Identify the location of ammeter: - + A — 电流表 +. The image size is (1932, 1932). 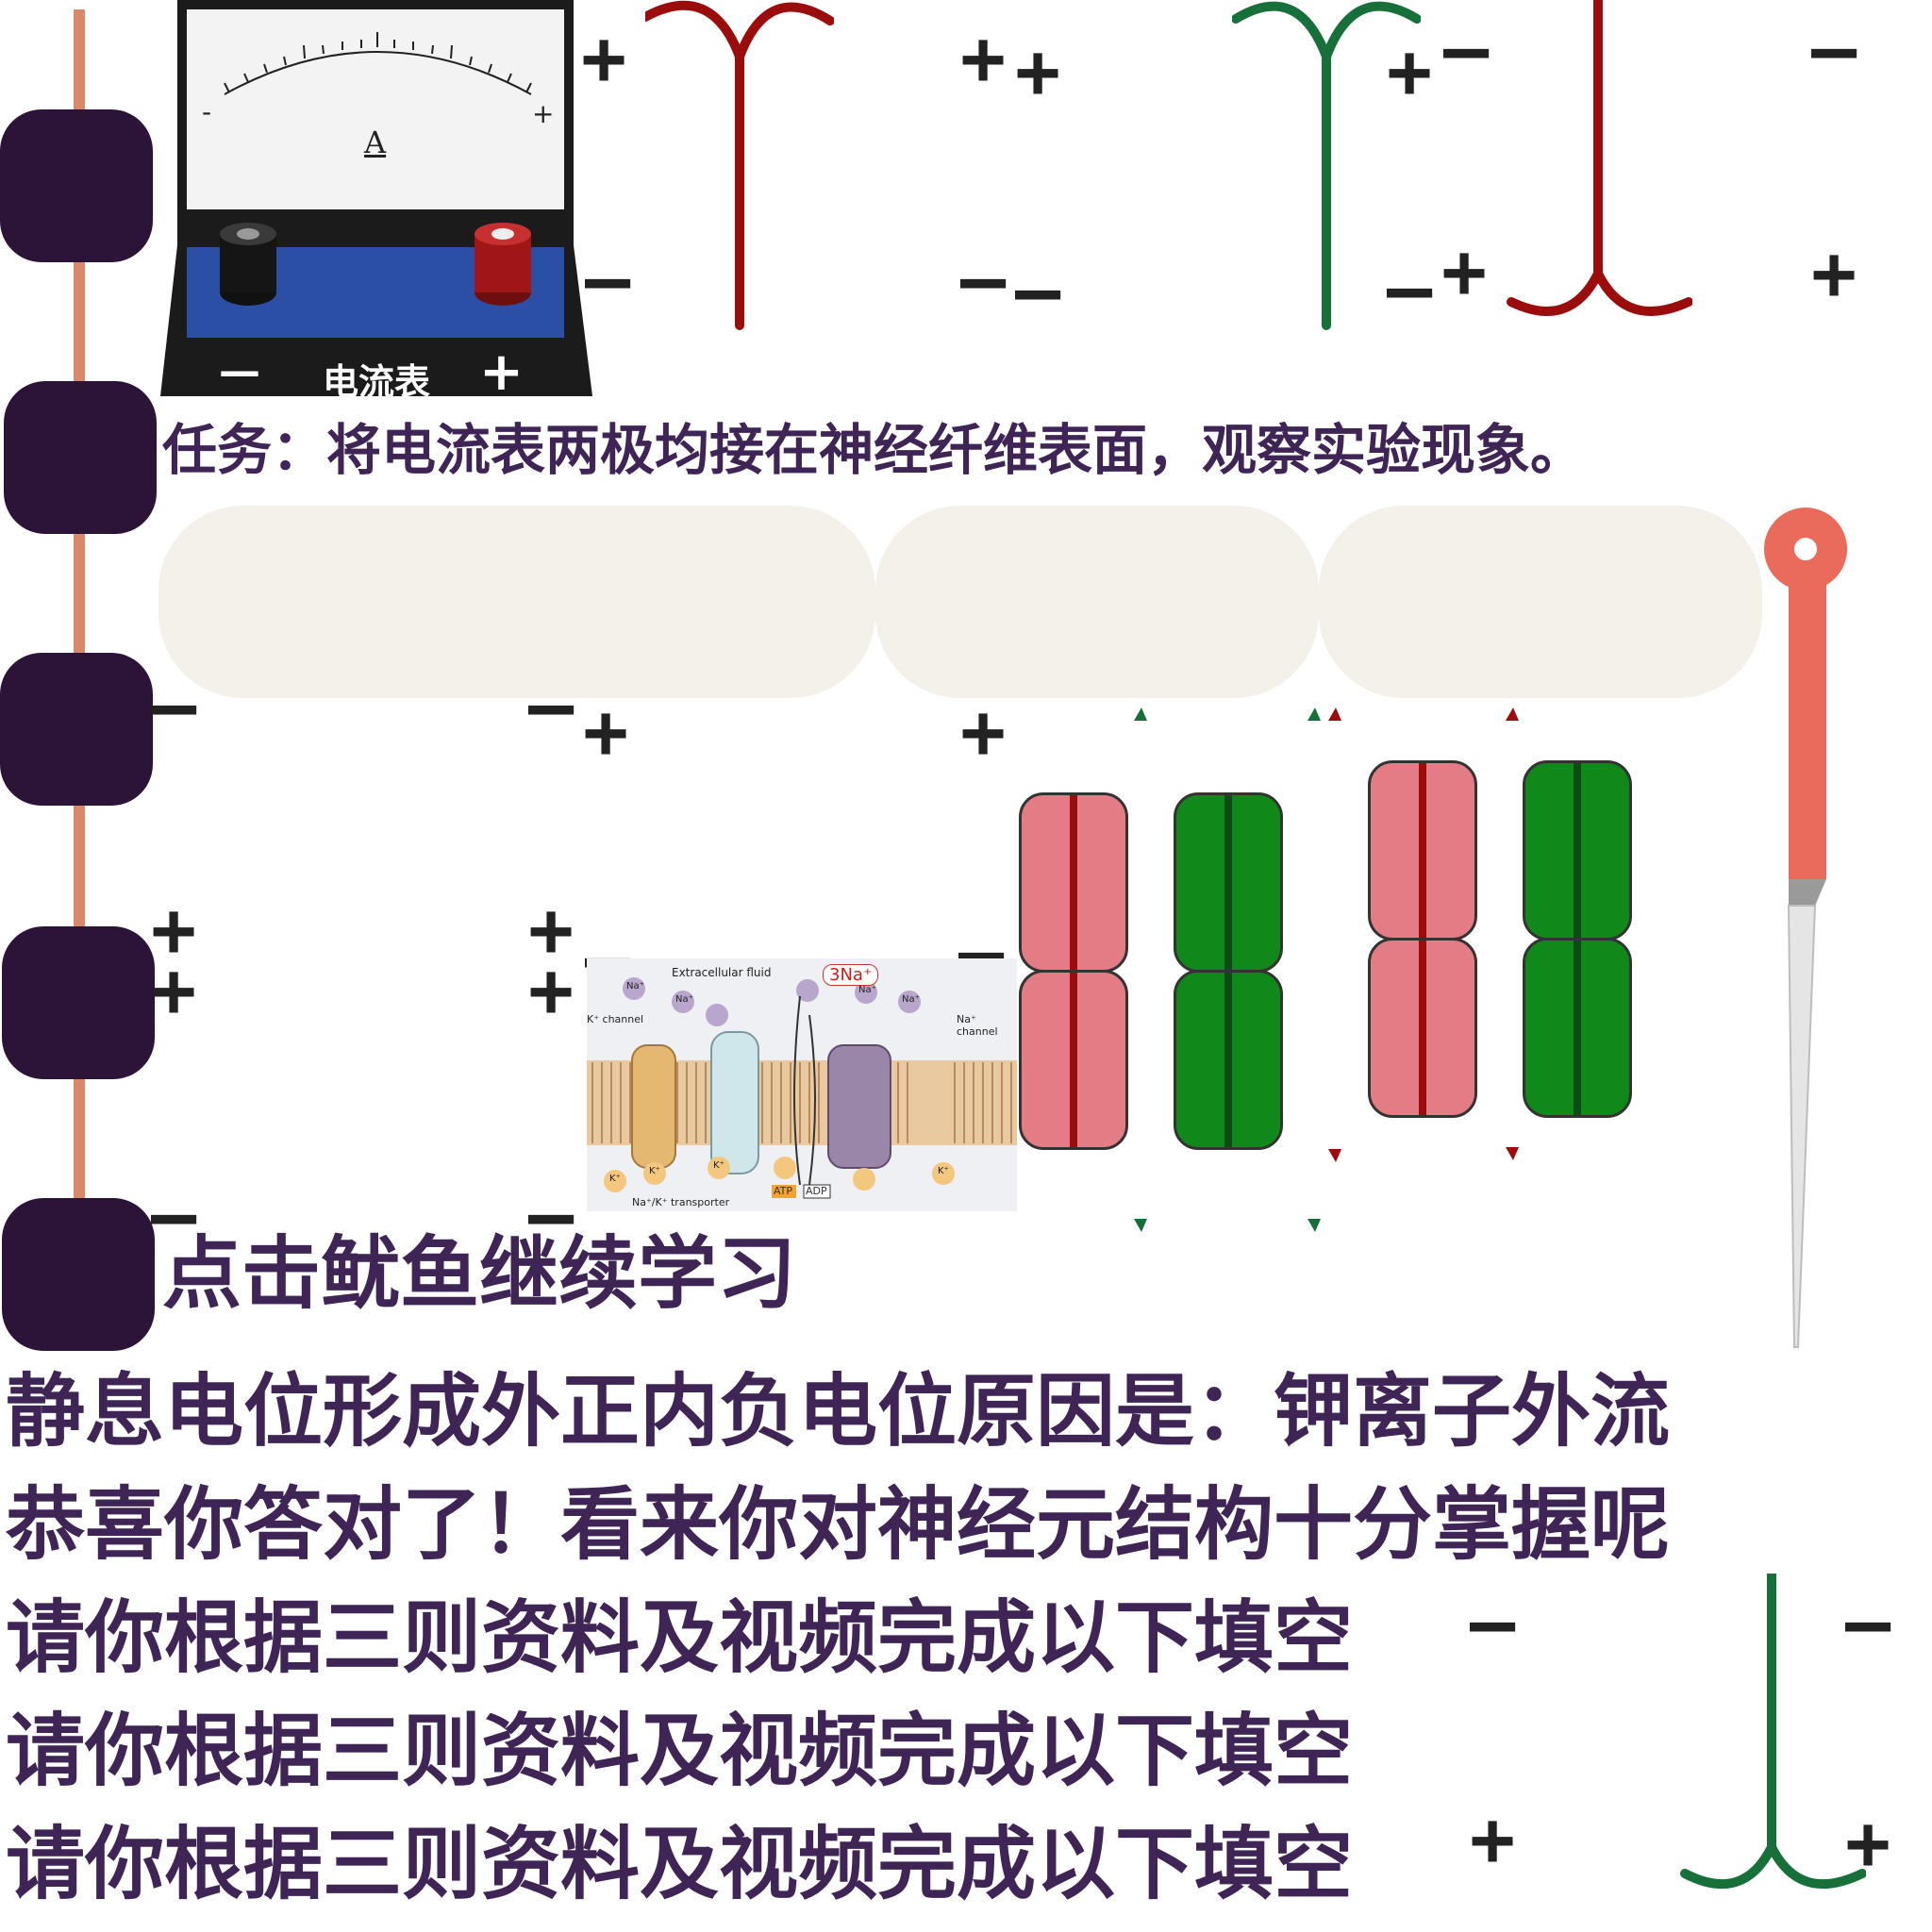
(375, 208).